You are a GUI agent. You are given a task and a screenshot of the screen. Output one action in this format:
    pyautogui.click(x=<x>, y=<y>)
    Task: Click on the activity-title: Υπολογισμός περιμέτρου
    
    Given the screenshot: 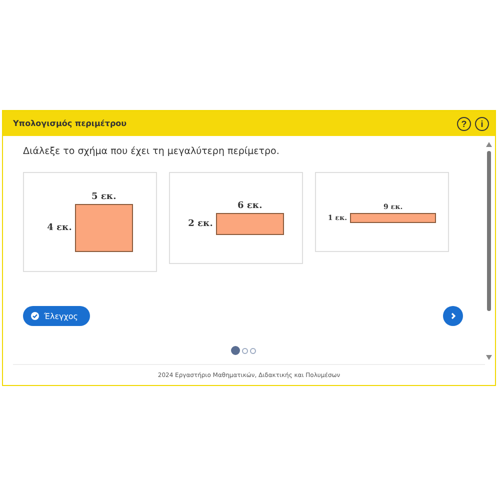 What is the action you would take?
    pyautogui.click(x=70, y=123)
    